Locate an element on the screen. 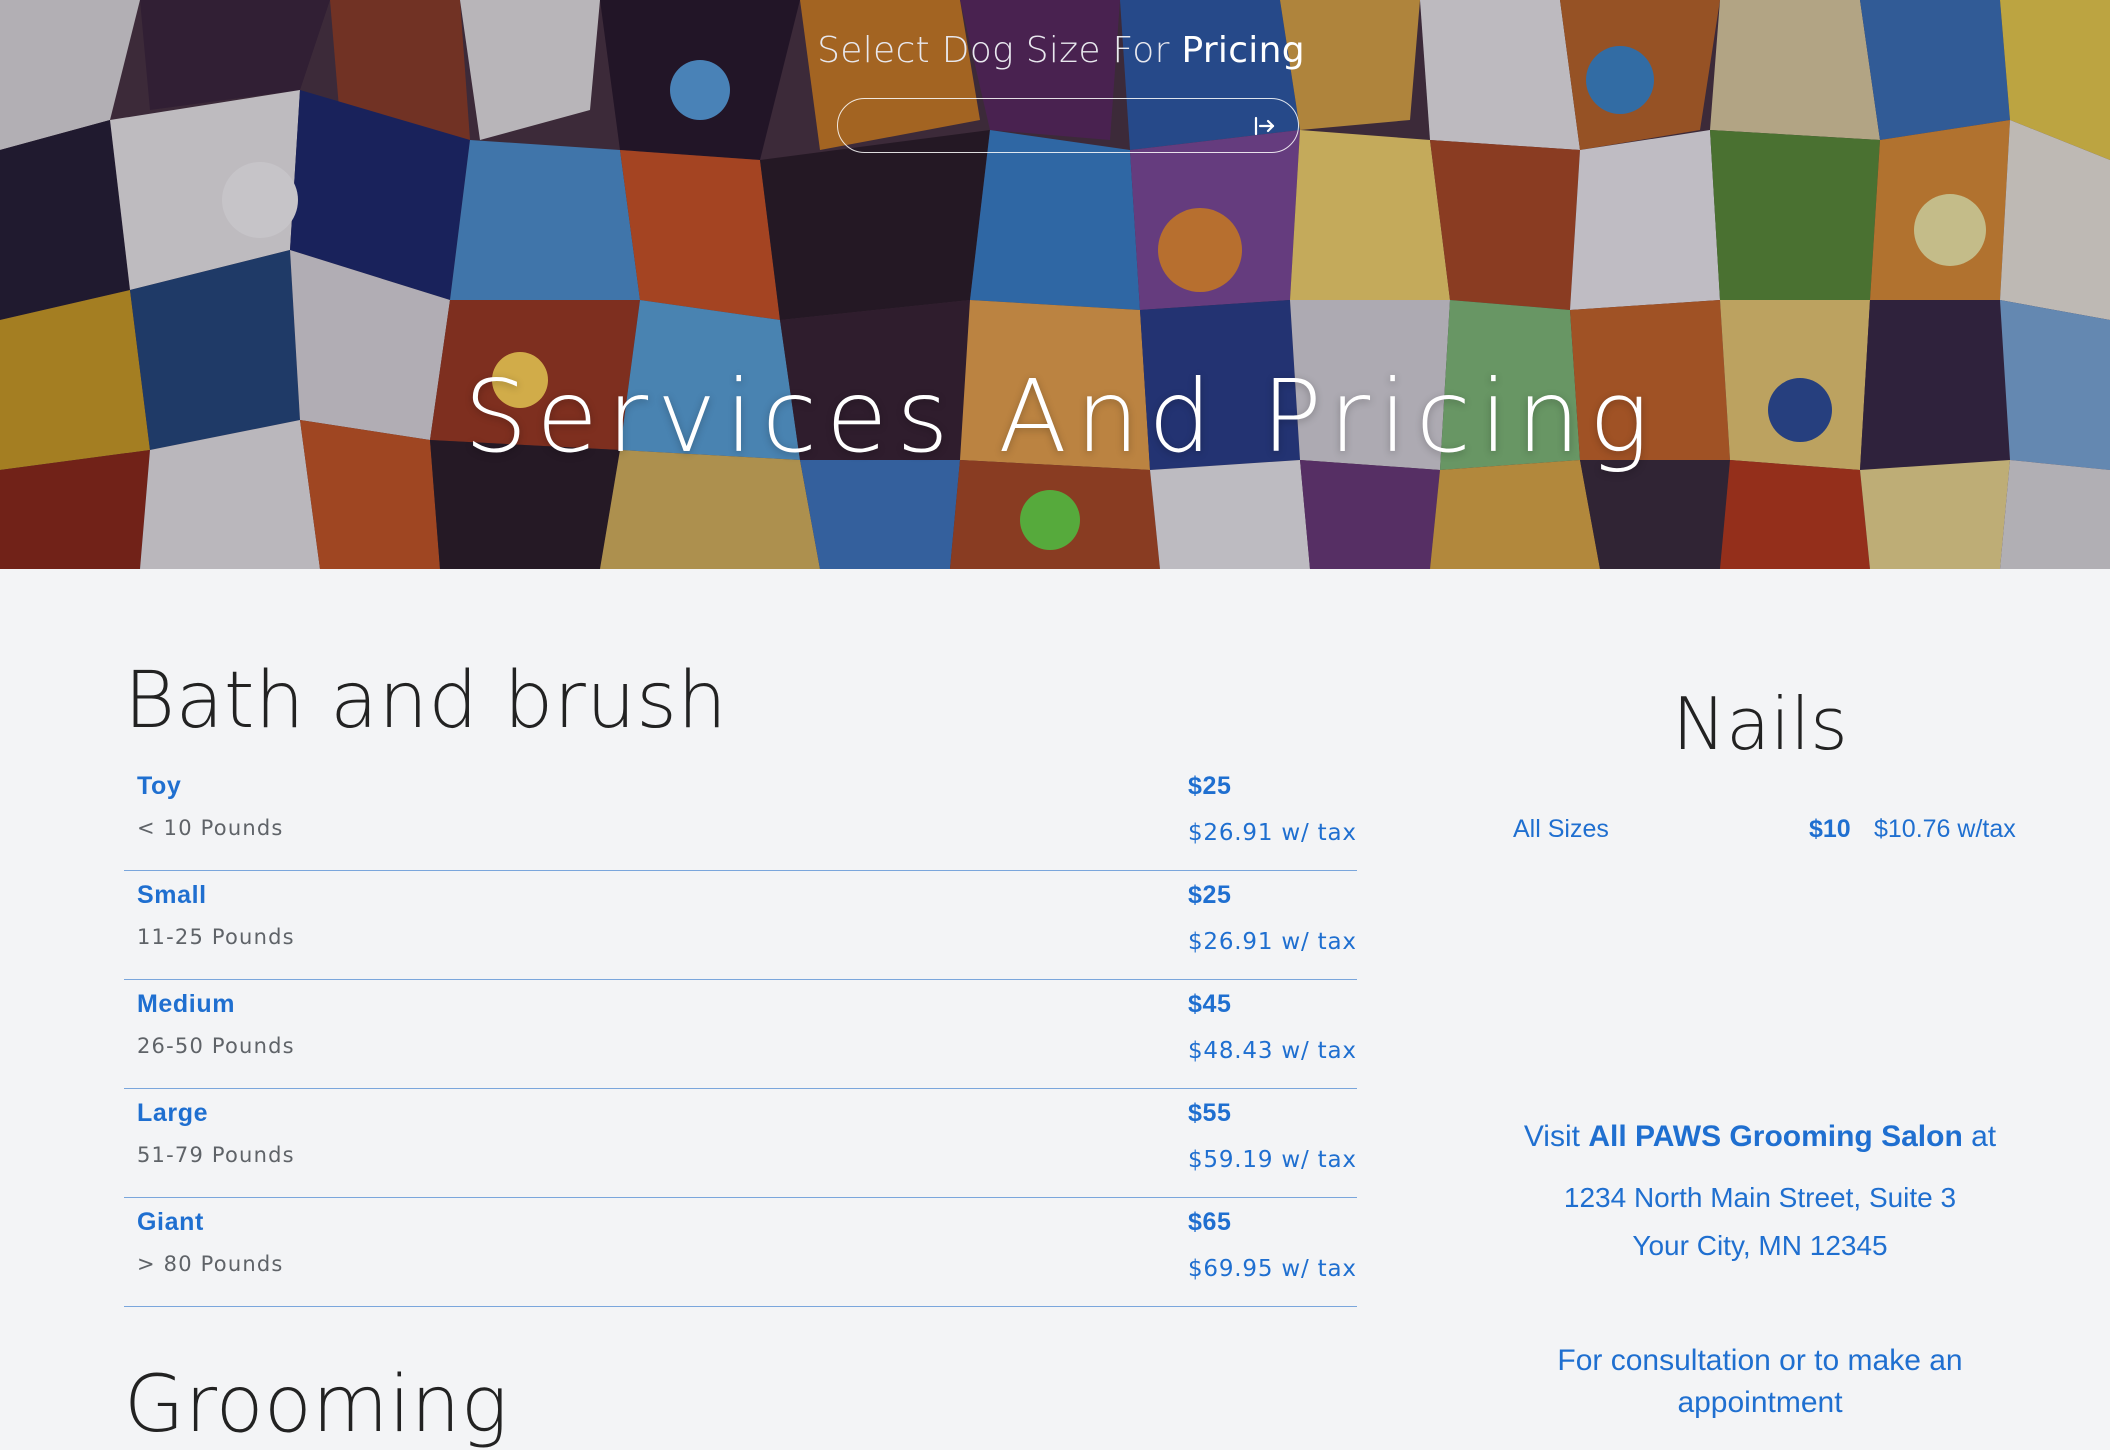 The height and width of the screenshot is (1450, 2110). size-name: Toy is located at coordinates (159, 786).